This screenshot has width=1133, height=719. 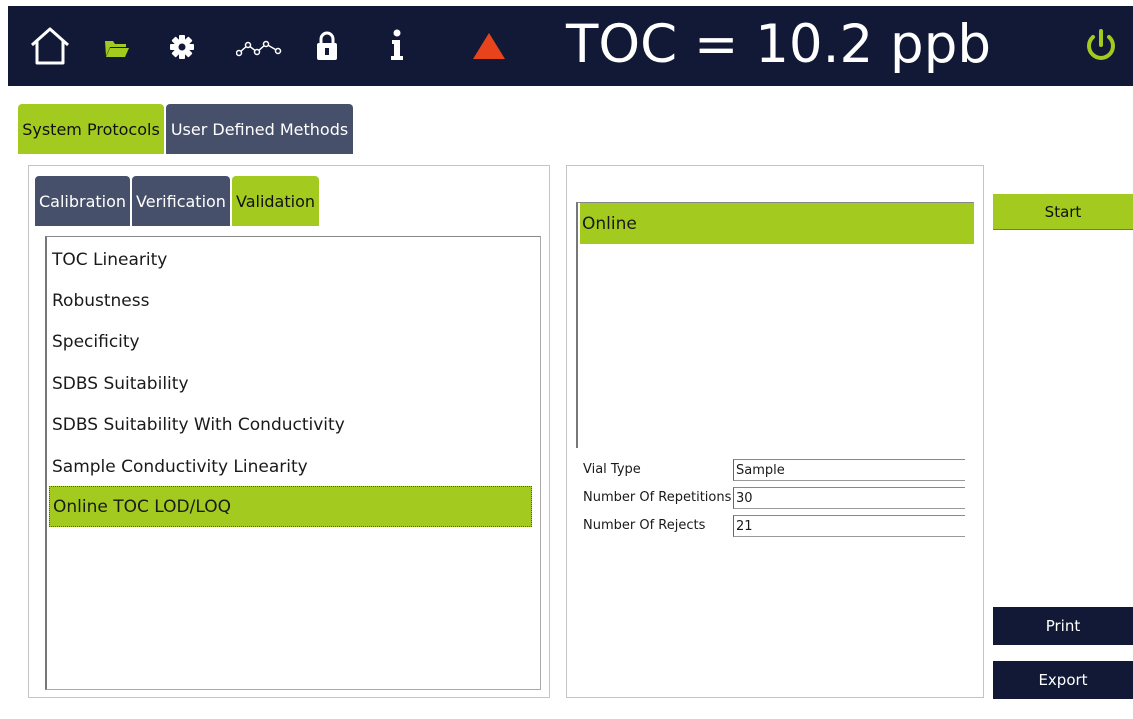 What do you see at coordinates (290, 506) in the screenshot?
I see `list-item-selected: Online TOC LOD/LOQ` at bounding box center [290, 506].